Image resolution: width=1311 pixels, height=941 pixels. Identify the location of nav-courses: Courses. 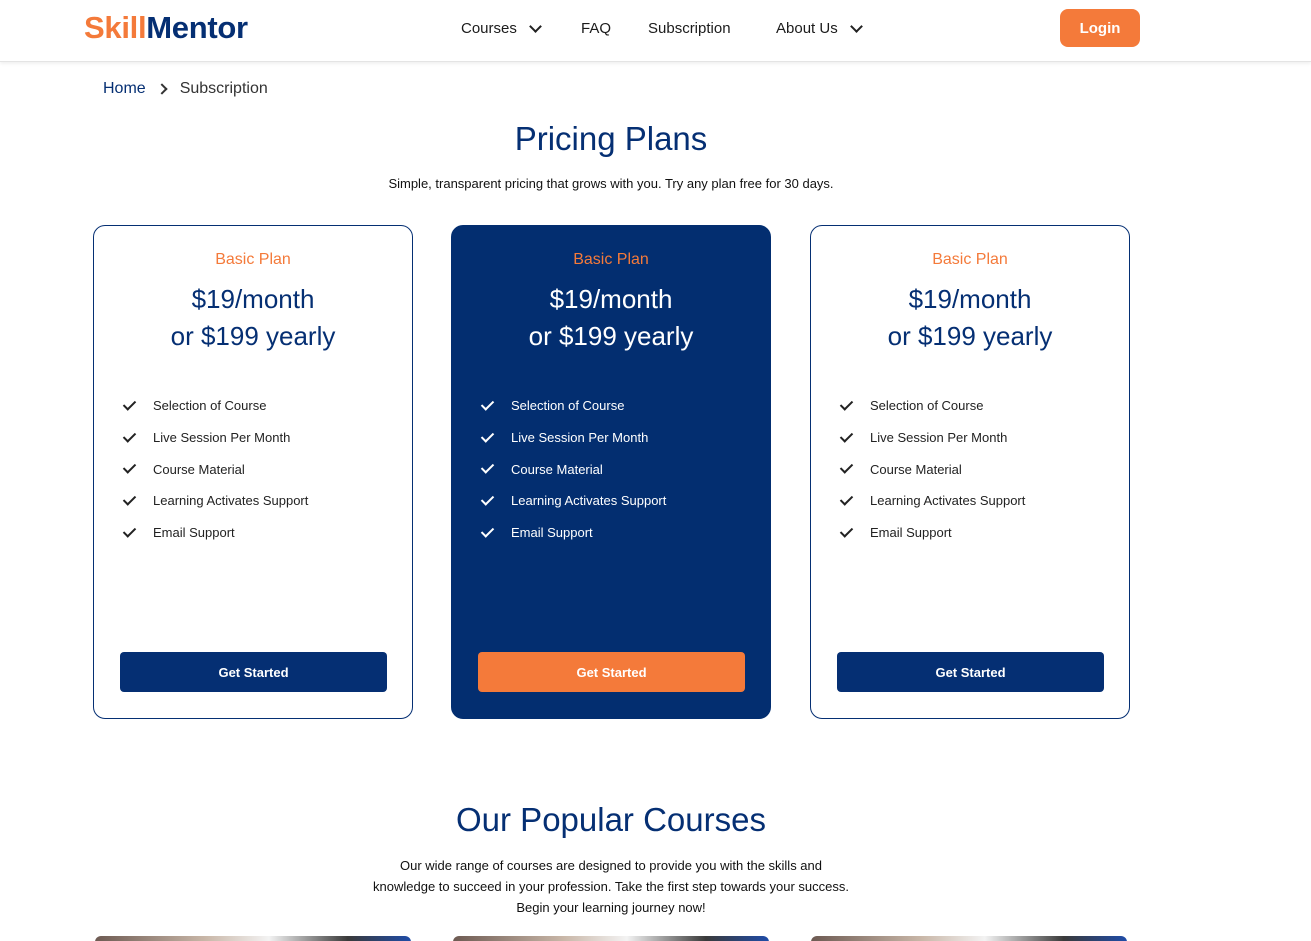
(501, 28).